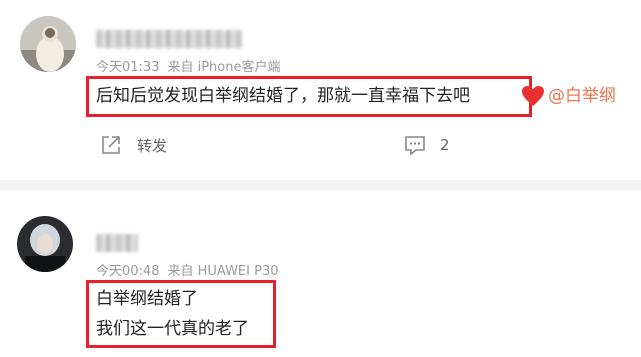  What do you see at coordinates (128, 271) in the screenshot?
I see `post-time: 今天00:48` at bounding box center [128, 271].